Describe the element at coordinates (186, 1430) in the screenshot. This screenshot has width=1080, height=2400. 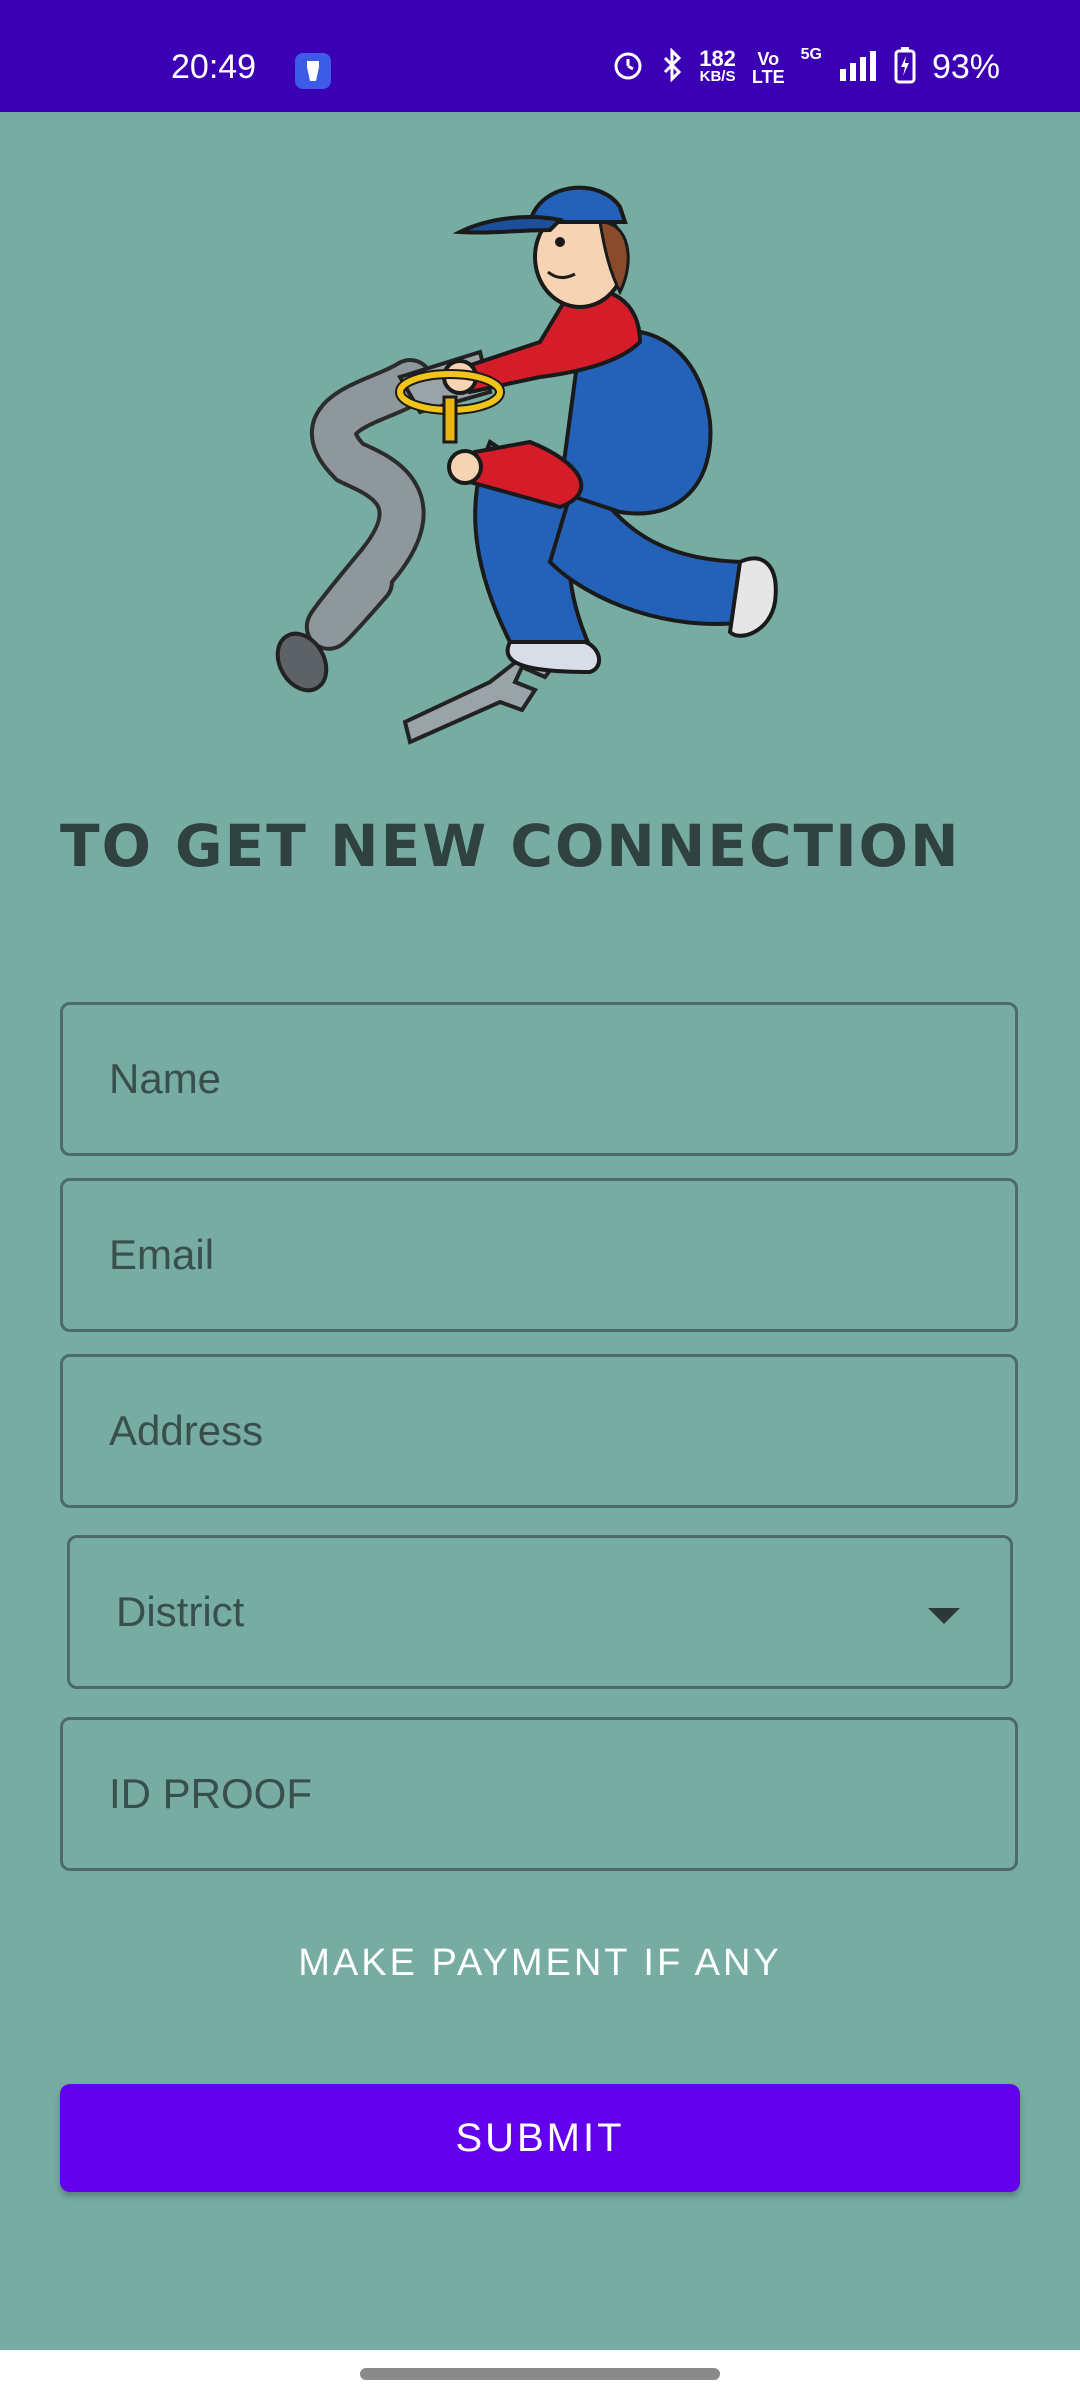
I see `address-field-label: Address` at that location.